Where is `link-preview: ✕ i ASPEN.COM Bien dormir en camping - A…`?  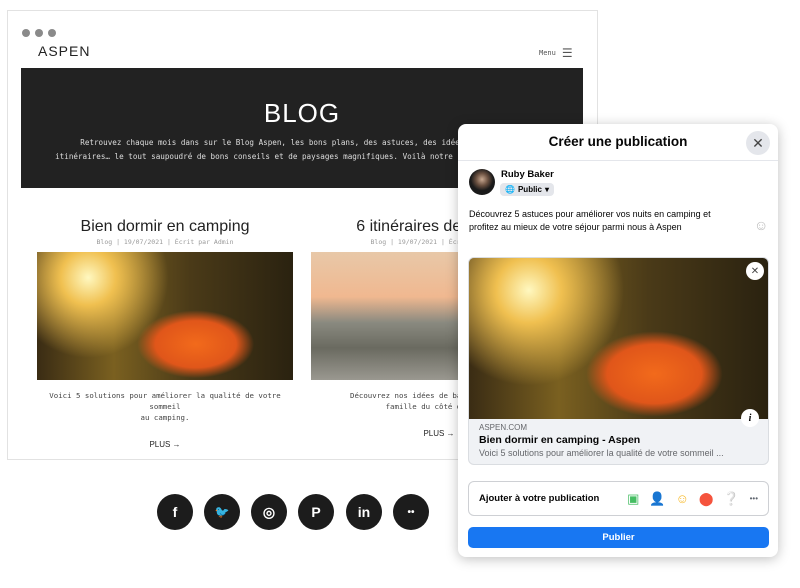 link-preview: ✕ i ASPEN.COM Bien dormir en camping - A… is located at coordinates (618, 361).